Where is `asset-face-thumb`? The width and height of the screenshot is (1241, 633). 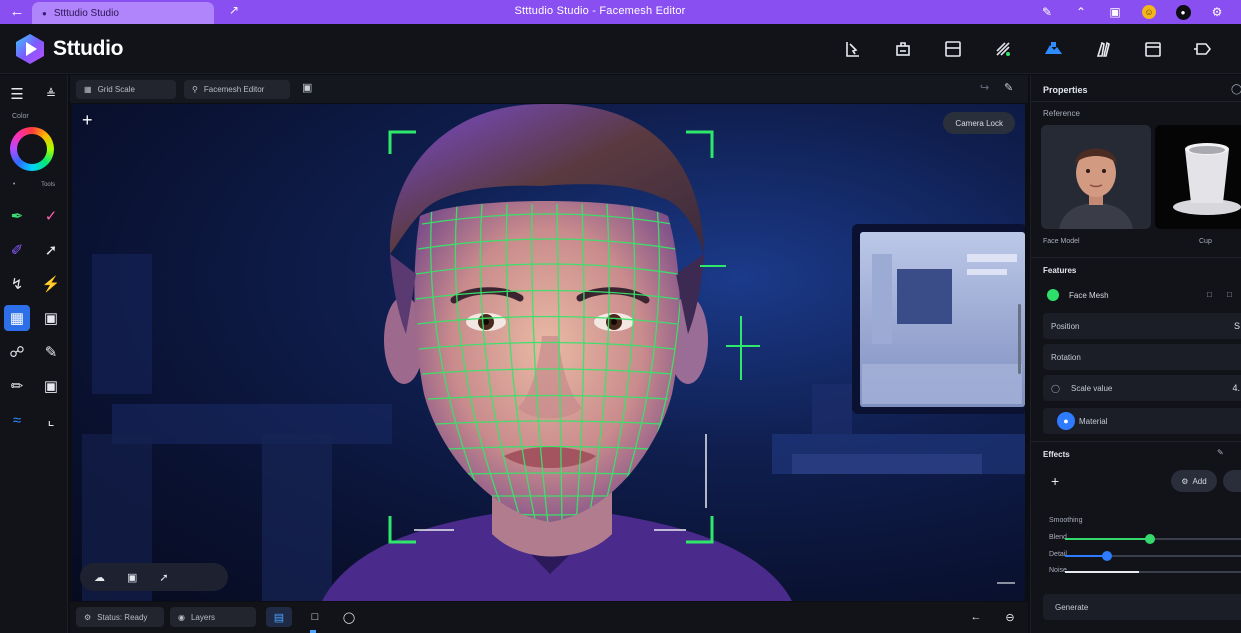
asset-face-thumb is located at coordinates (1096, 177).